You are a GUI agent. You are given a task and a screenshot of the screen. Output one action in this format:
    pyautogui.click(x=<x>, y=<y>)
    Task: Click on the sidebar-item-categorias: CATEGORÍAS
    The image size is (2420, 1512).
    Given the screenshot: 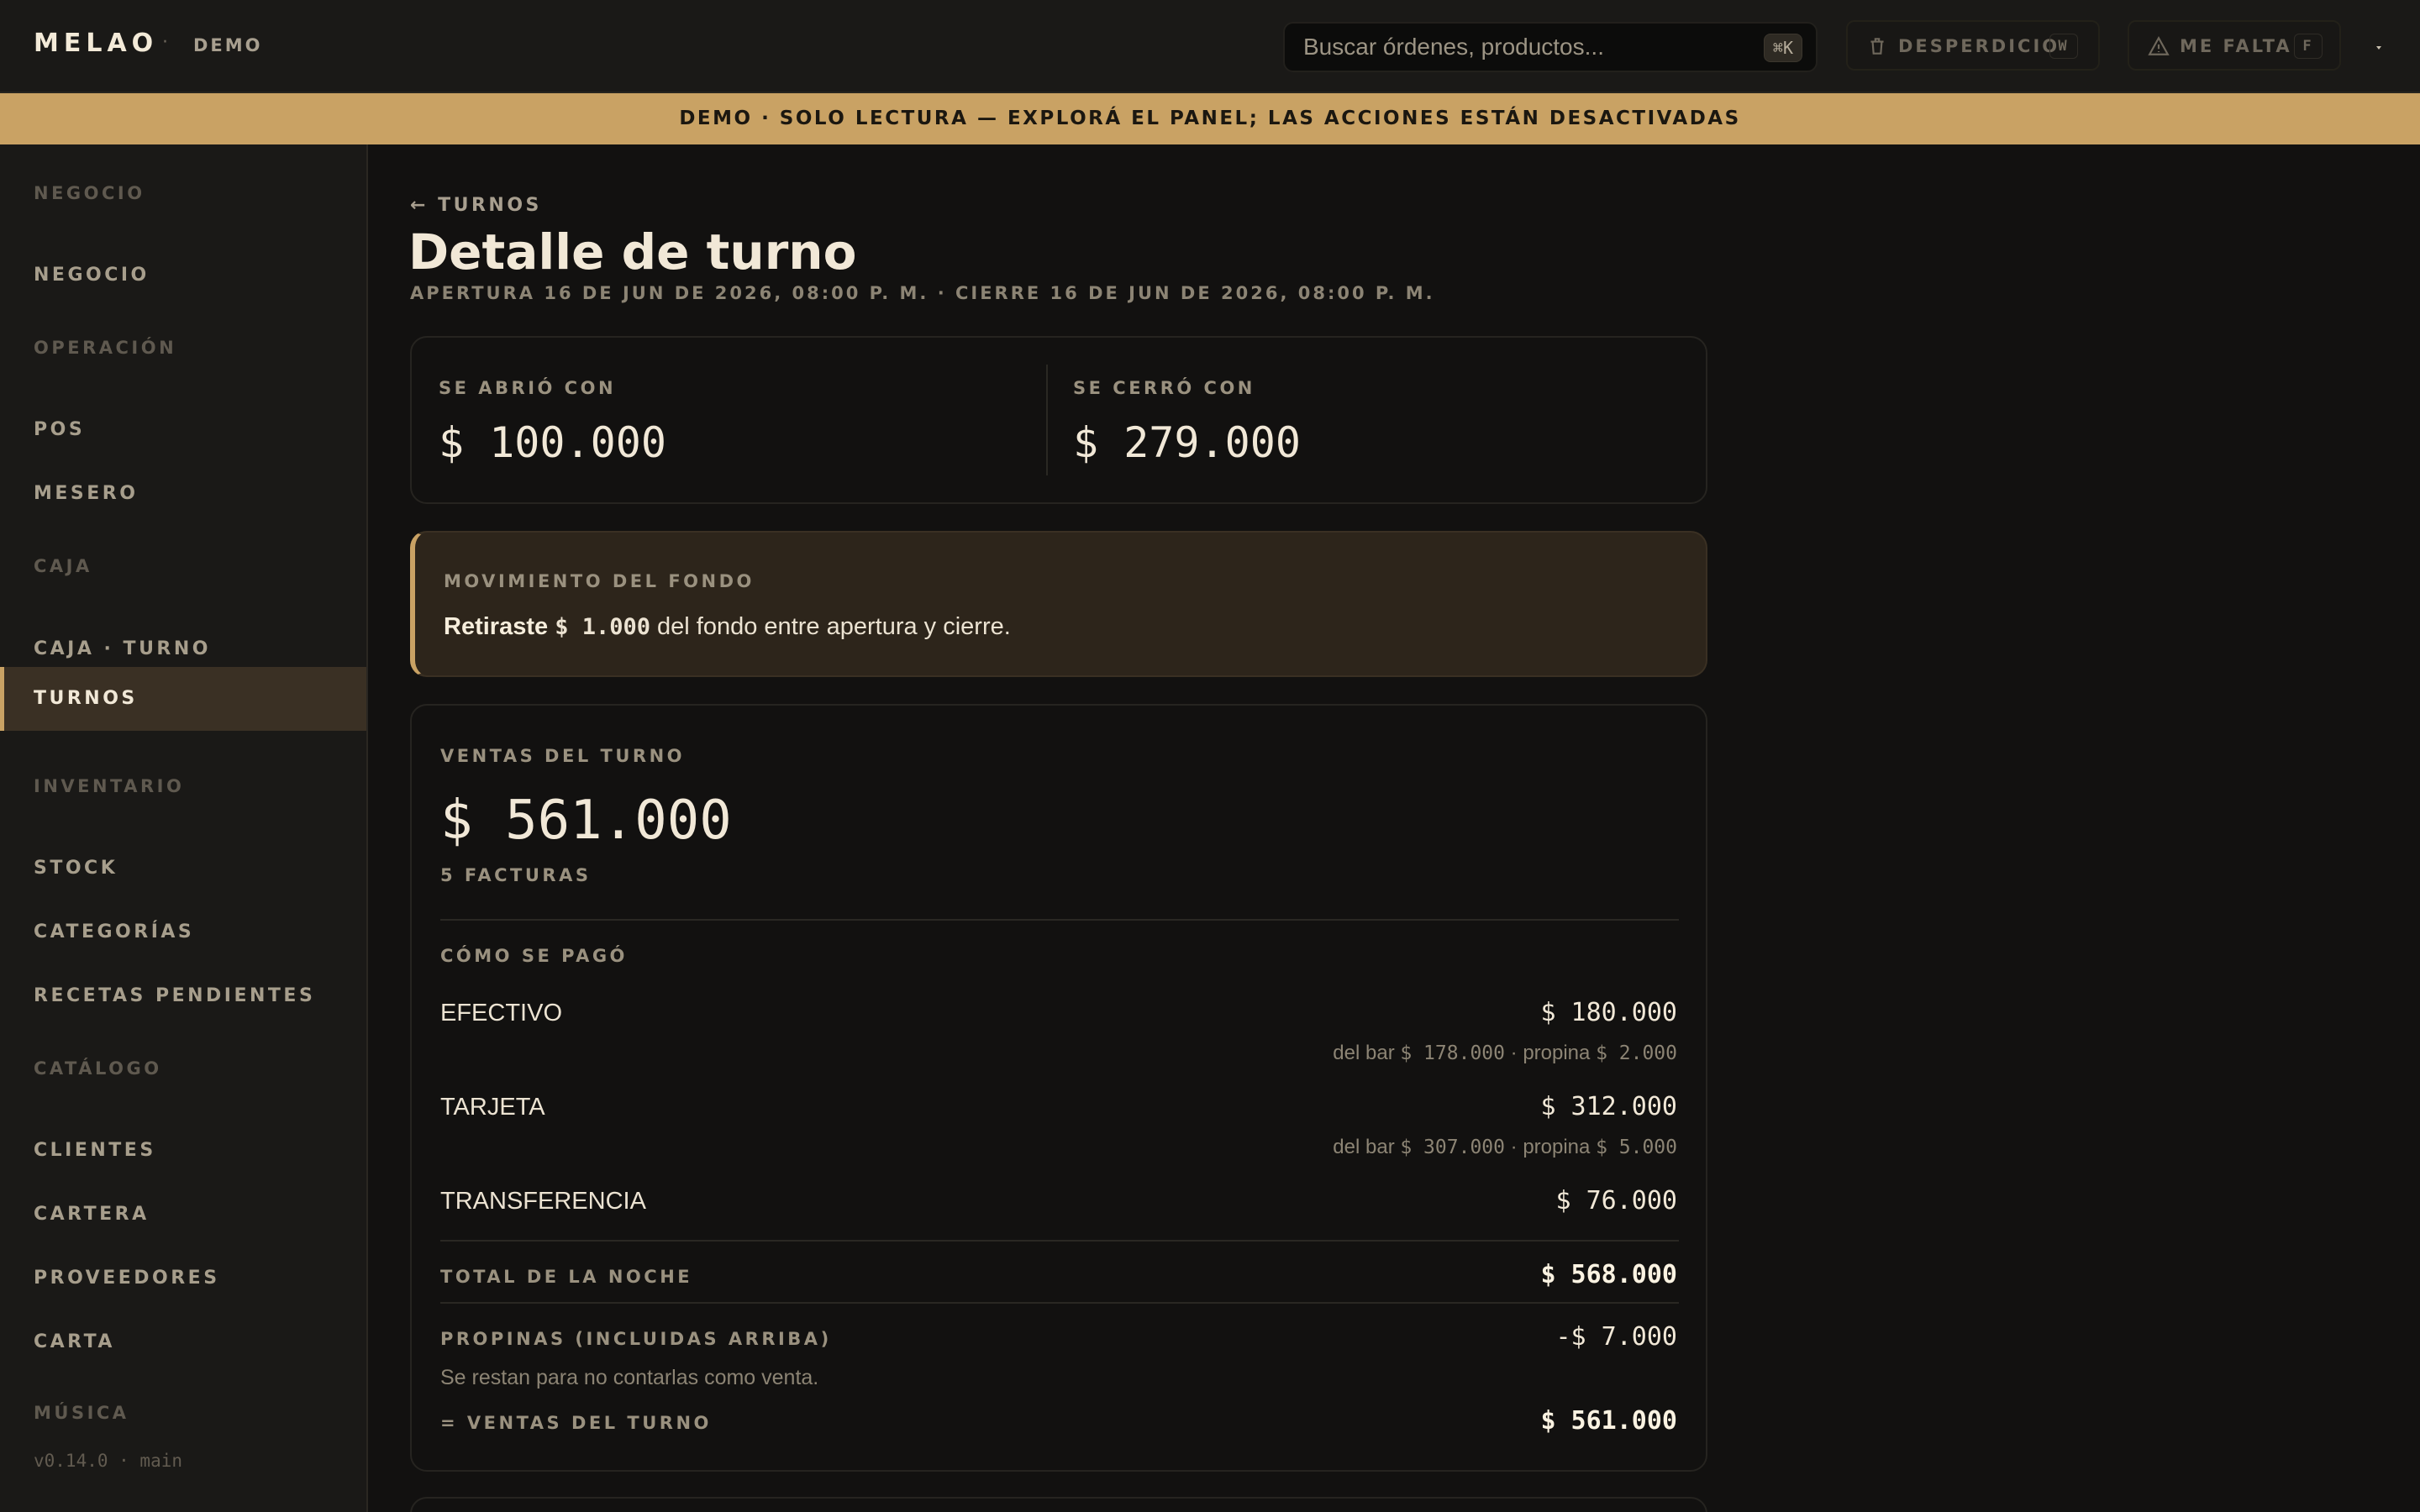 What is the action you would take?
    pyautogui.click(x=183, y=932)
    